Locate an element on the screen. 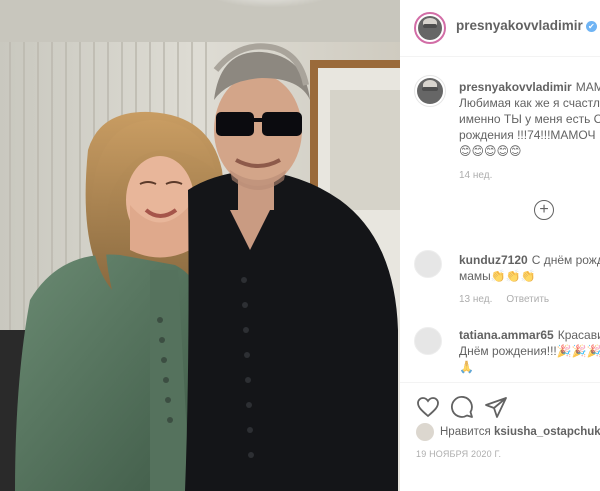  comment-meta: 13 нед. Ответить is located at coordinates (511, 299).